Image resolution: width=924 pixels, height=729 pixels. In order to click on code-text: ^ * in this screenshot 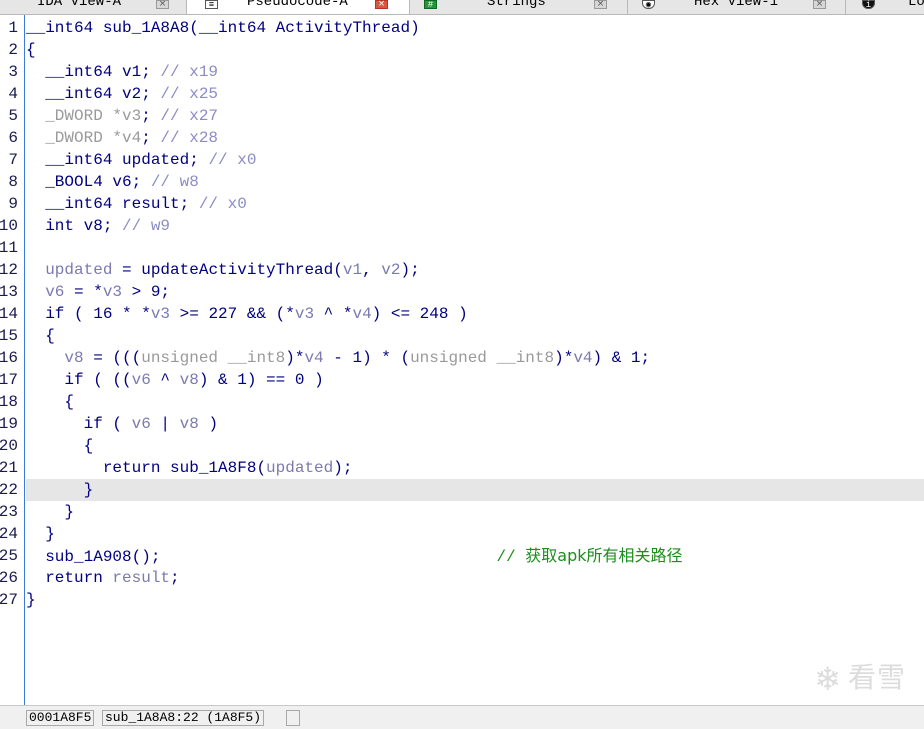, I will do `click(333, 314)`.